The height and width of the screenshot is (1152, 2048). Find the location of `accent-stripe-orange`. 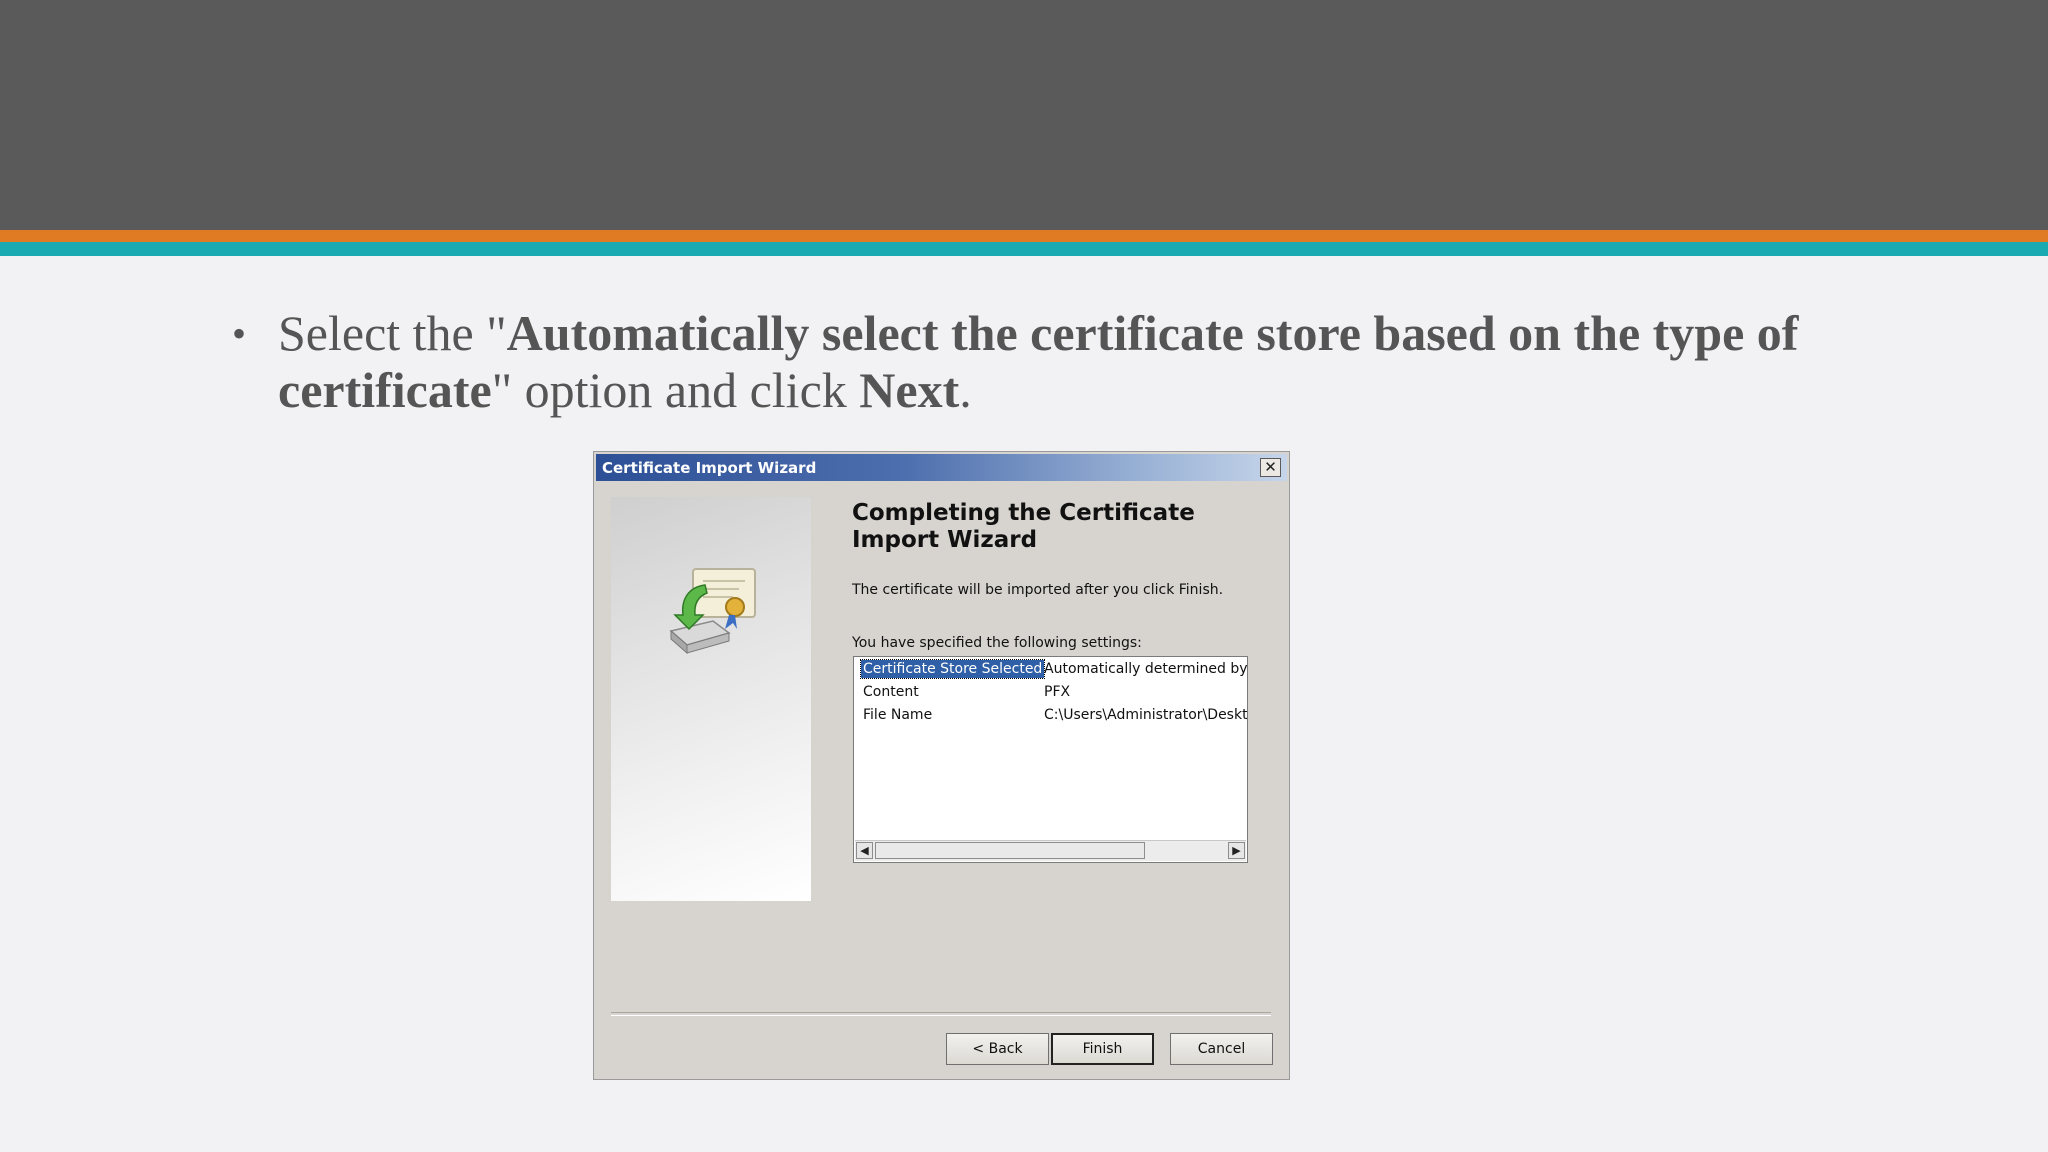

accent-stripe-orange is located at coordinates (1024, 236).